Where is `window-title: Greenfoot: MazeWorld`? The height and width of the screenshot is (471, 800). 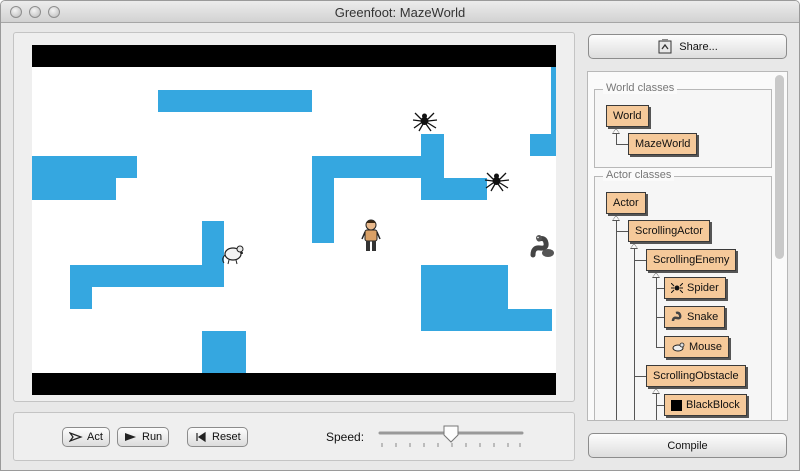
window-title: Greenfoot: MazeWorld is located at coordinates (400, 12).